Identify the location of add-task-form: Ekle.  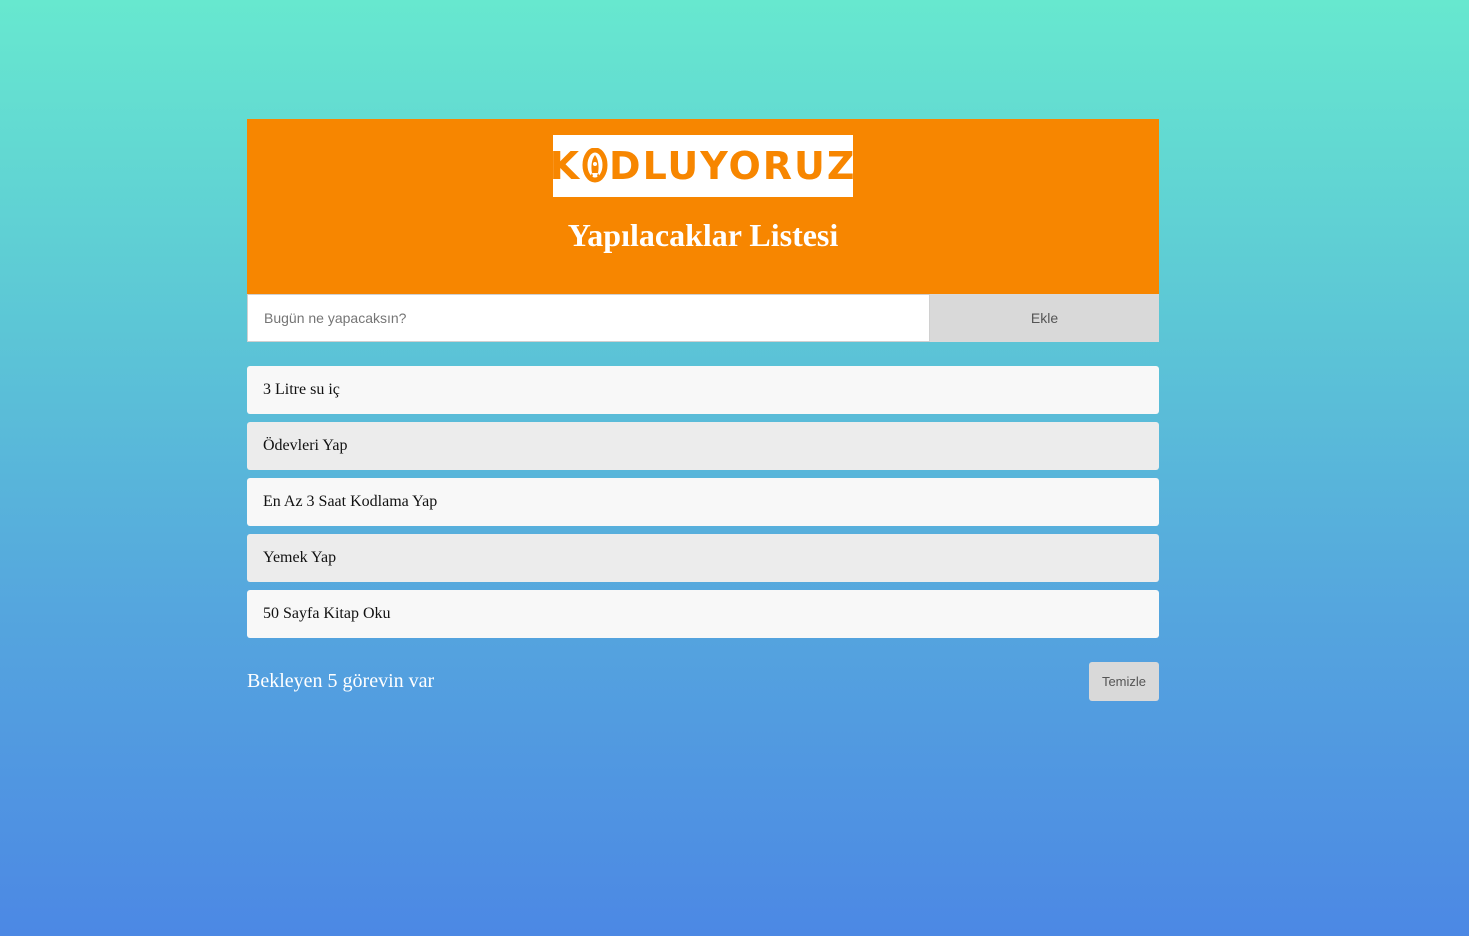
(703, 318).